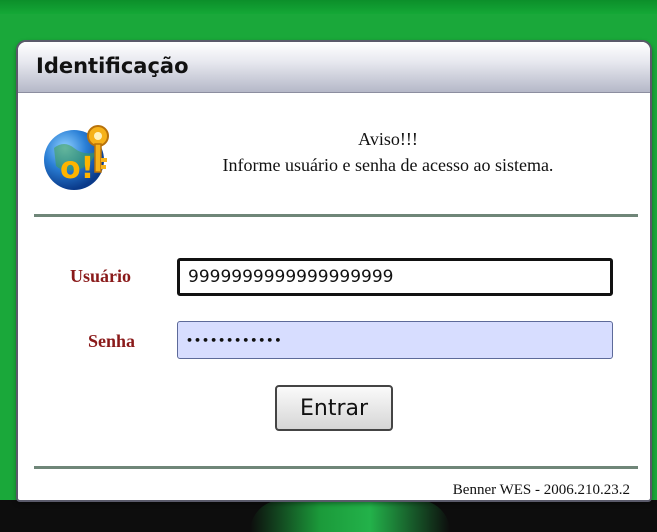 The image size is (657, 532). What do you see at coordinates (334, 408) in the screenshot?
I see `enter-button: Entrar` at bounding box center [334, 408].